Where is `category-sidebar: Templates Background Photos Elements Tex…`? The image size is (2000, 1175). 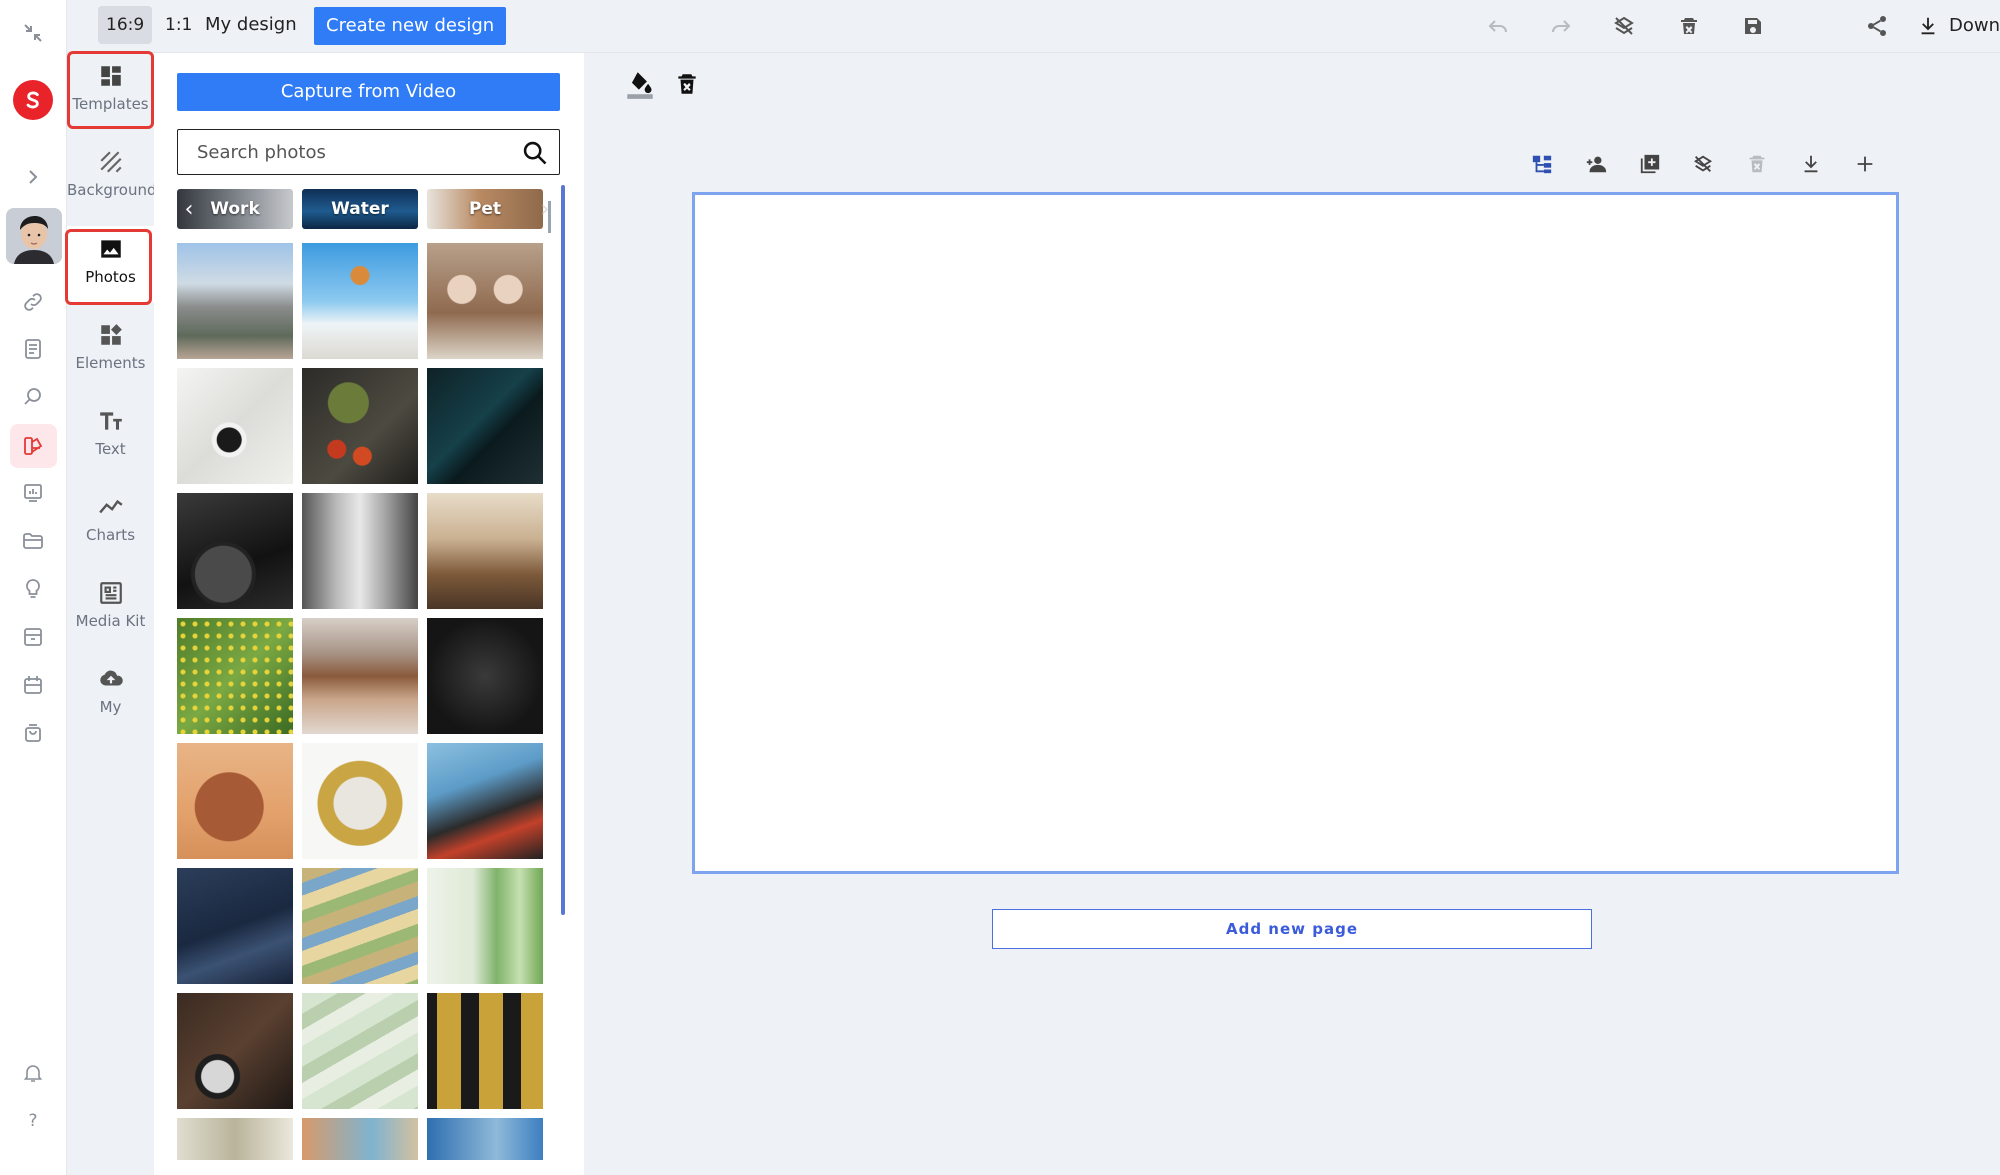
category-sidebar: Templates Background Photos Elements Tex… is located at coordinates (110, 614).